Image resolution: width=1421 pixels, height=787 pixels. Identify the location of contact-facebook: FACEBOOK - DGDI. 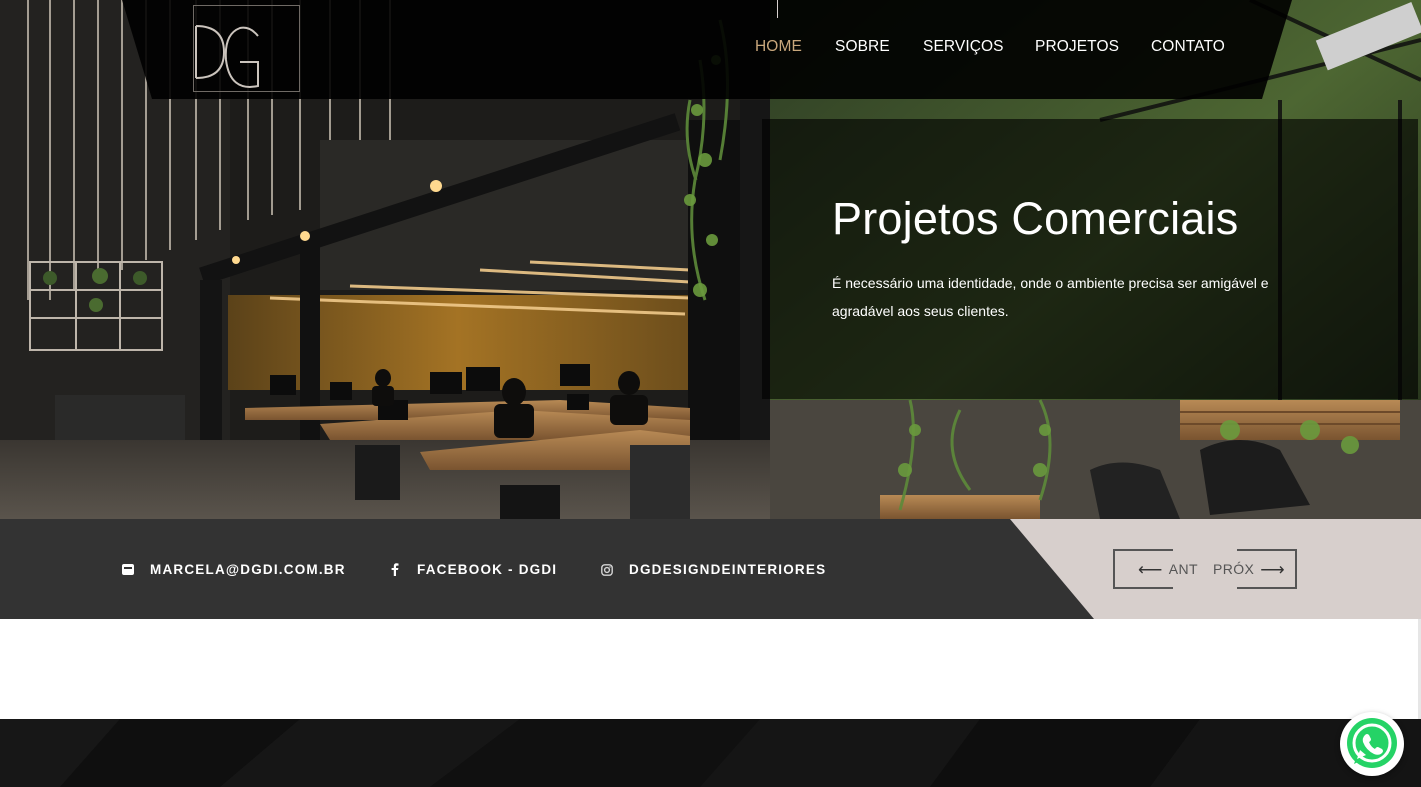
(472, 569).